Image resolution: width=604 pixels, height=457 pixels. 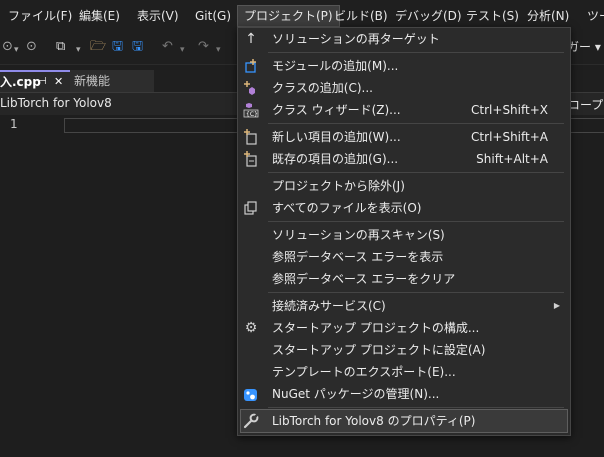 What do you see at coordinates (509, 137) in the screenshot?
I see `menu-item-shortcut: Ctrl+Shift+A` at bounding box center [509, 137].